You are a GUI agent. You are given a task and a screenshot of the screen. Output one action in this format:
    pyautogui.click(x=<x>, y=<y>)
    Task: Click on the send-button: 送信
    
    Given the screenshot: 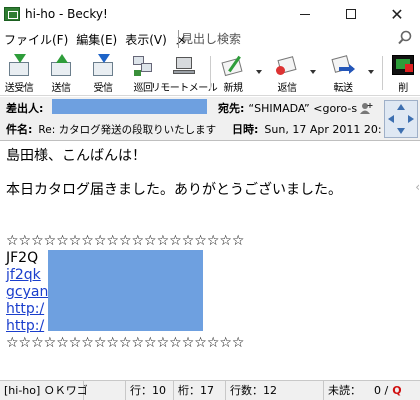 What is the action you would take?
    pyautogui.click(x=61, y=73)
    